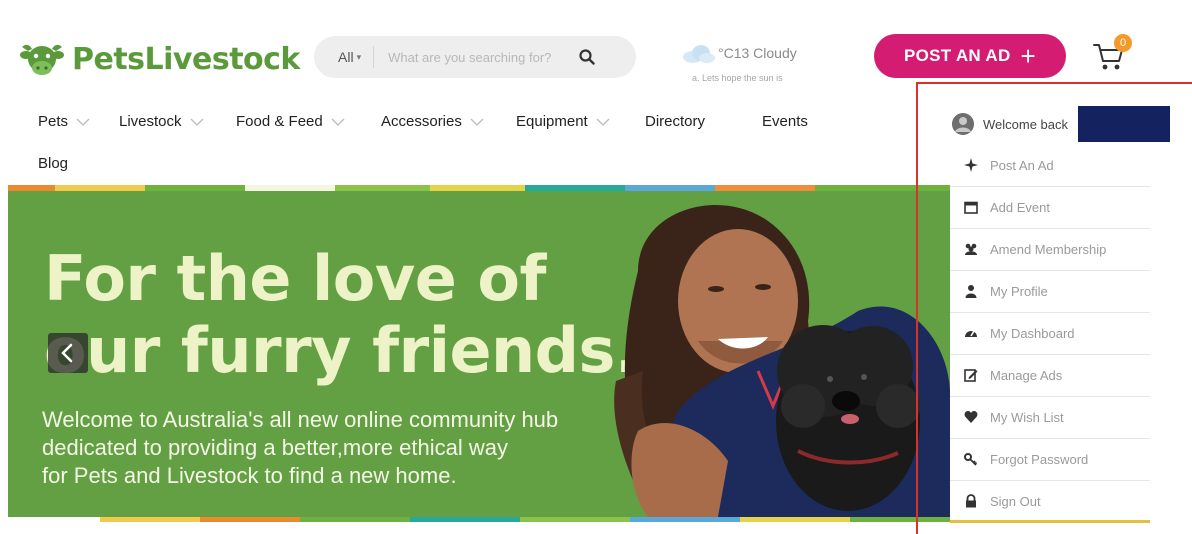  Describe the element at coordinates (1039, 459) in the screenshot. I see `menu-item-label: Forgot Password` at that location.